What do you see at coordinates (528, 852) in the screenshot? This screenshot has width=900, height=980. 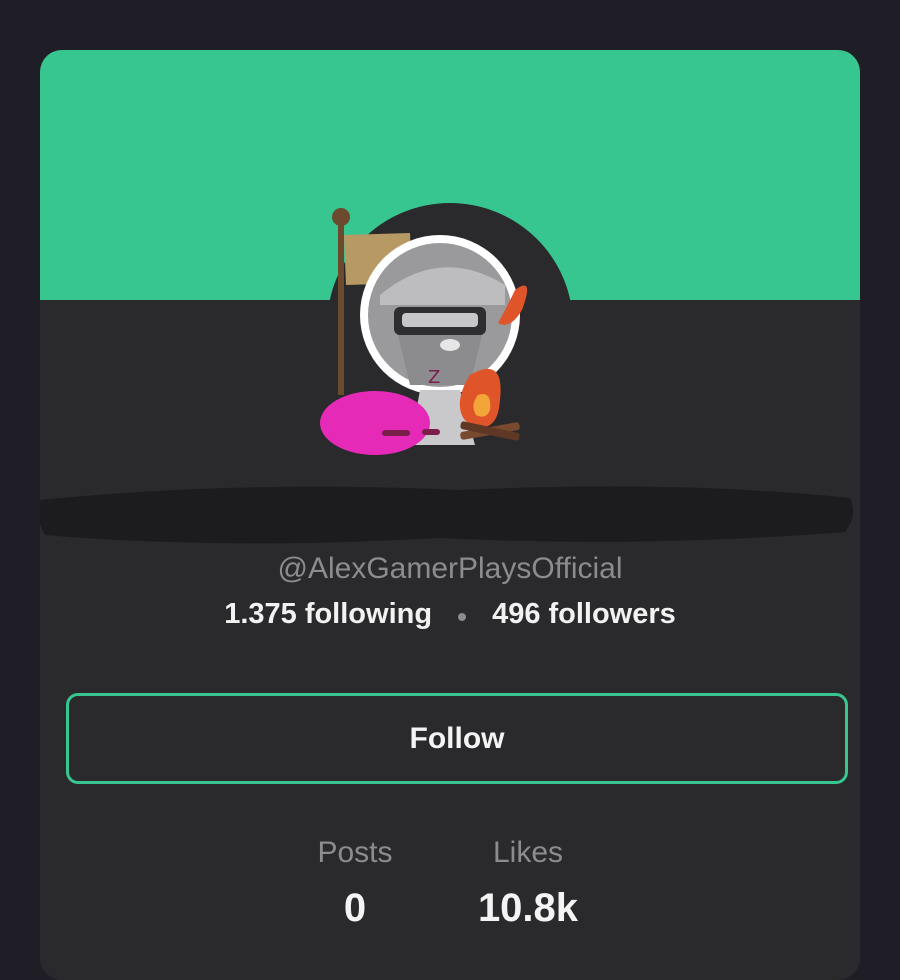 I see `likes-label: Likes` at bounding box center [528, 852].